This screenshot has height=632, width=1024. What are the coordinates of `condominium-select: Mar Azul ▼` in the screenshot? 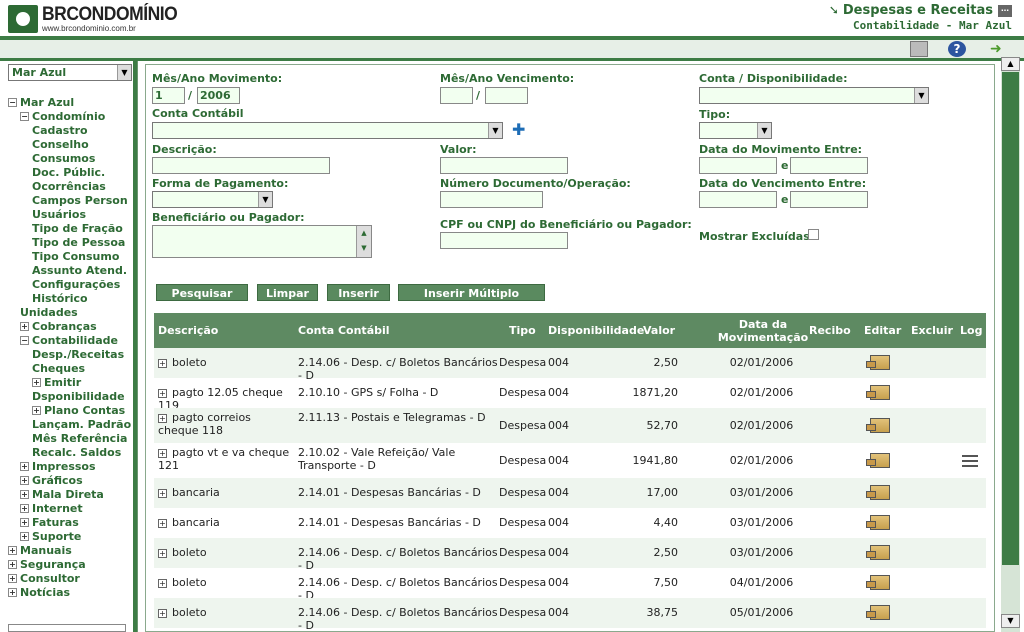 It's located at (70, 72).